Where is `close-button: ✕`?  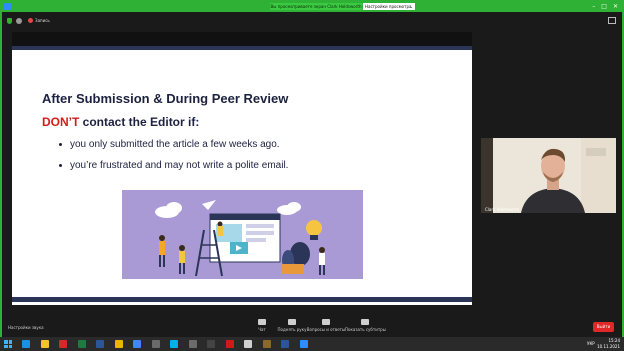
close-button: ✕ is located at coordinates (615, 7).